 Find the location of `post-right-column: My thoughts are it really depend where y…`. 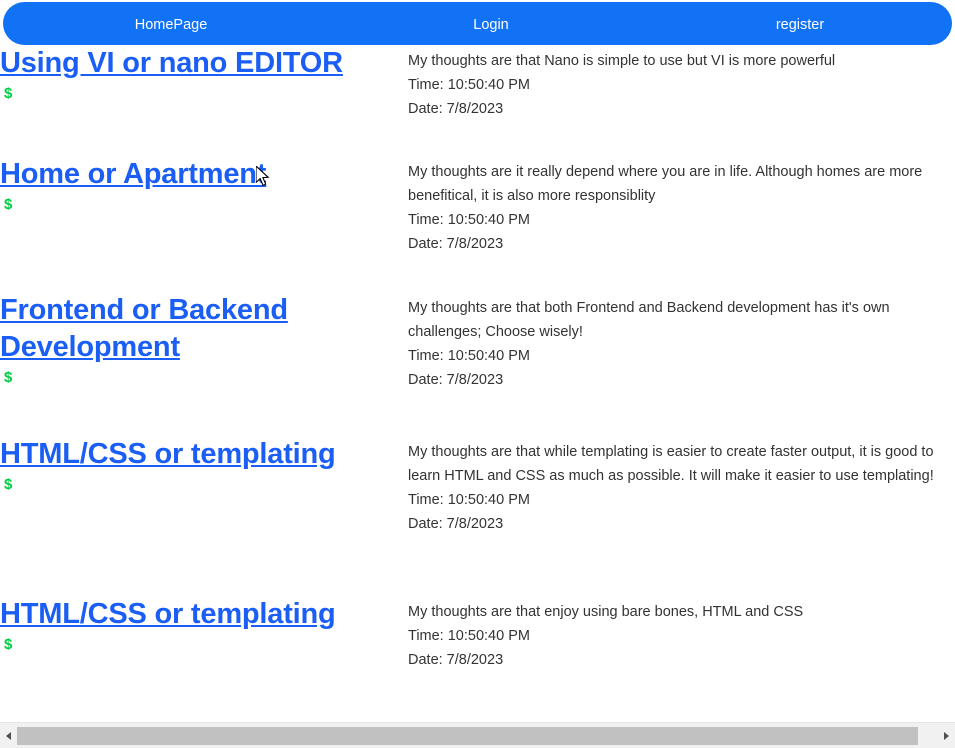

post-right-column: My thoughts are it really depend where y… is located at coordinates (681, 208).